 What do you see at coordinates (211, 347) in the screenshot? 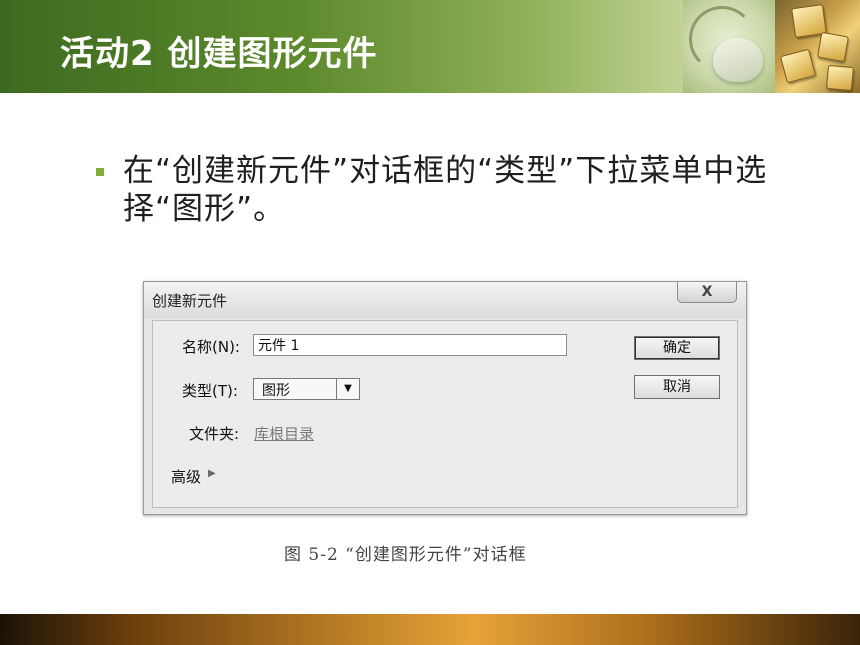
I see `name-label: 名称(N):` at bounding box center [211, 347].